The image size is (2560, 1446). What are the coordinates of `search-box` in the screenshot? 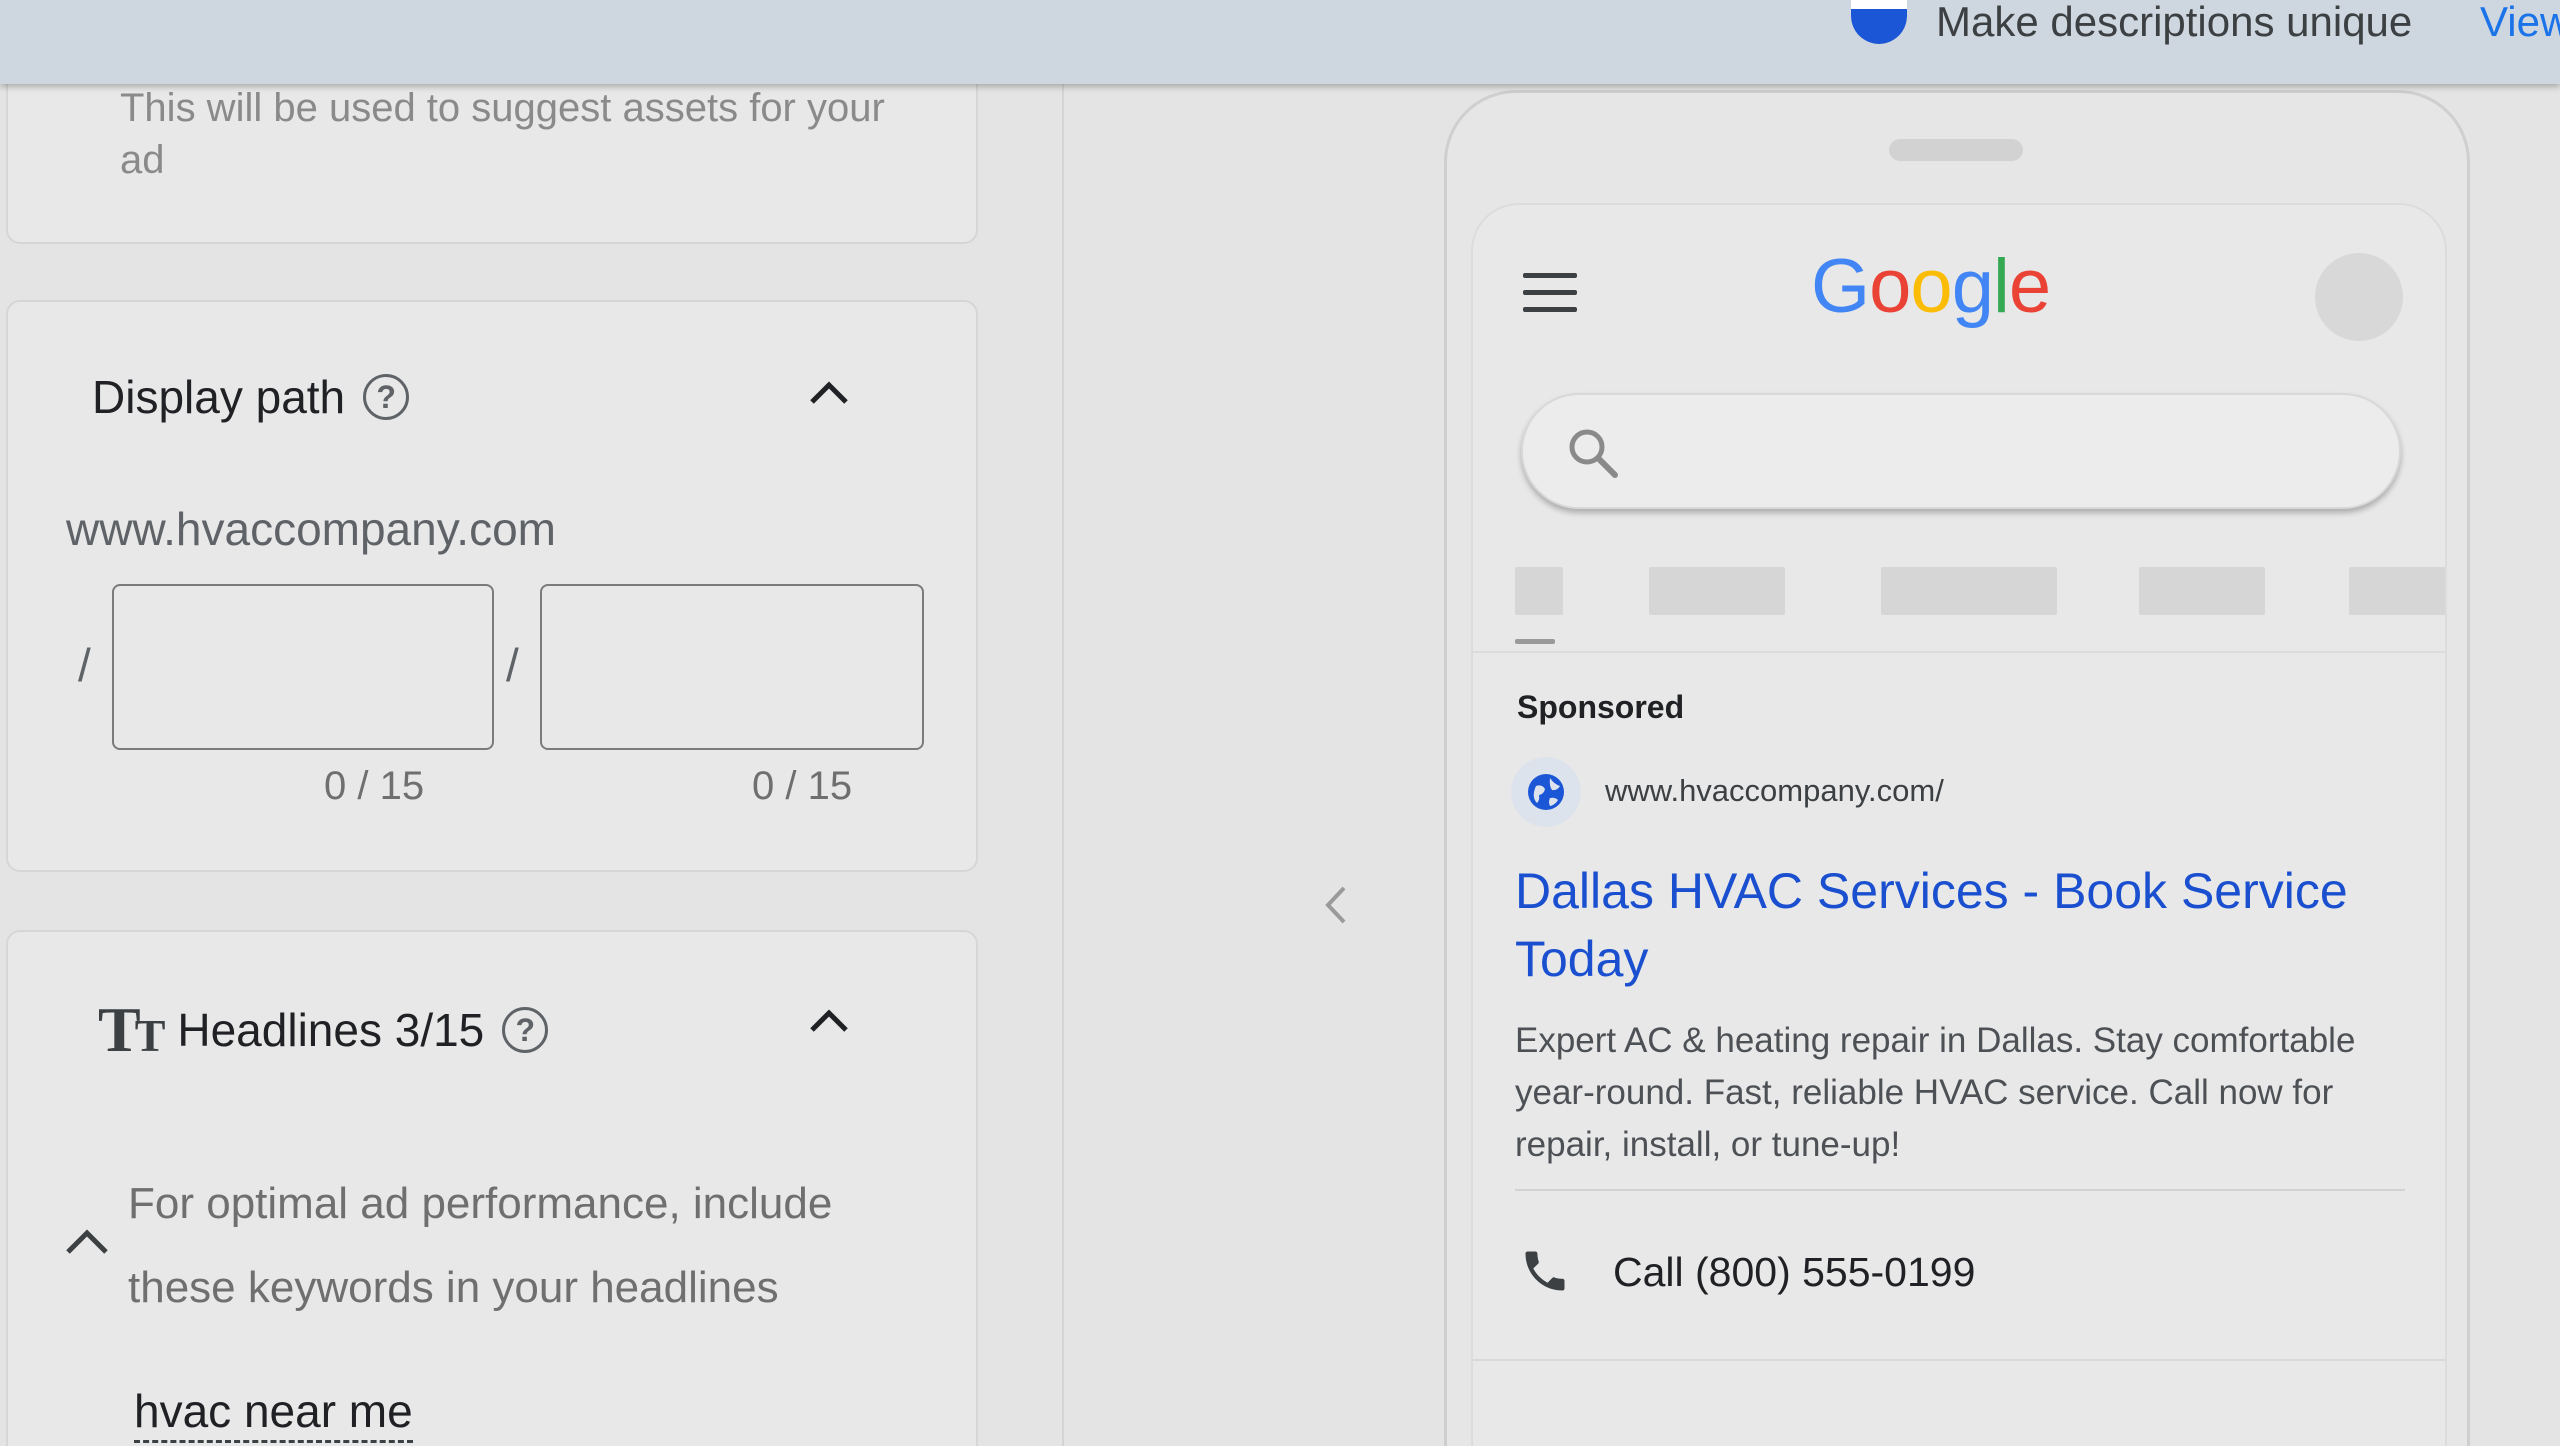 It's located at (1961, 451).